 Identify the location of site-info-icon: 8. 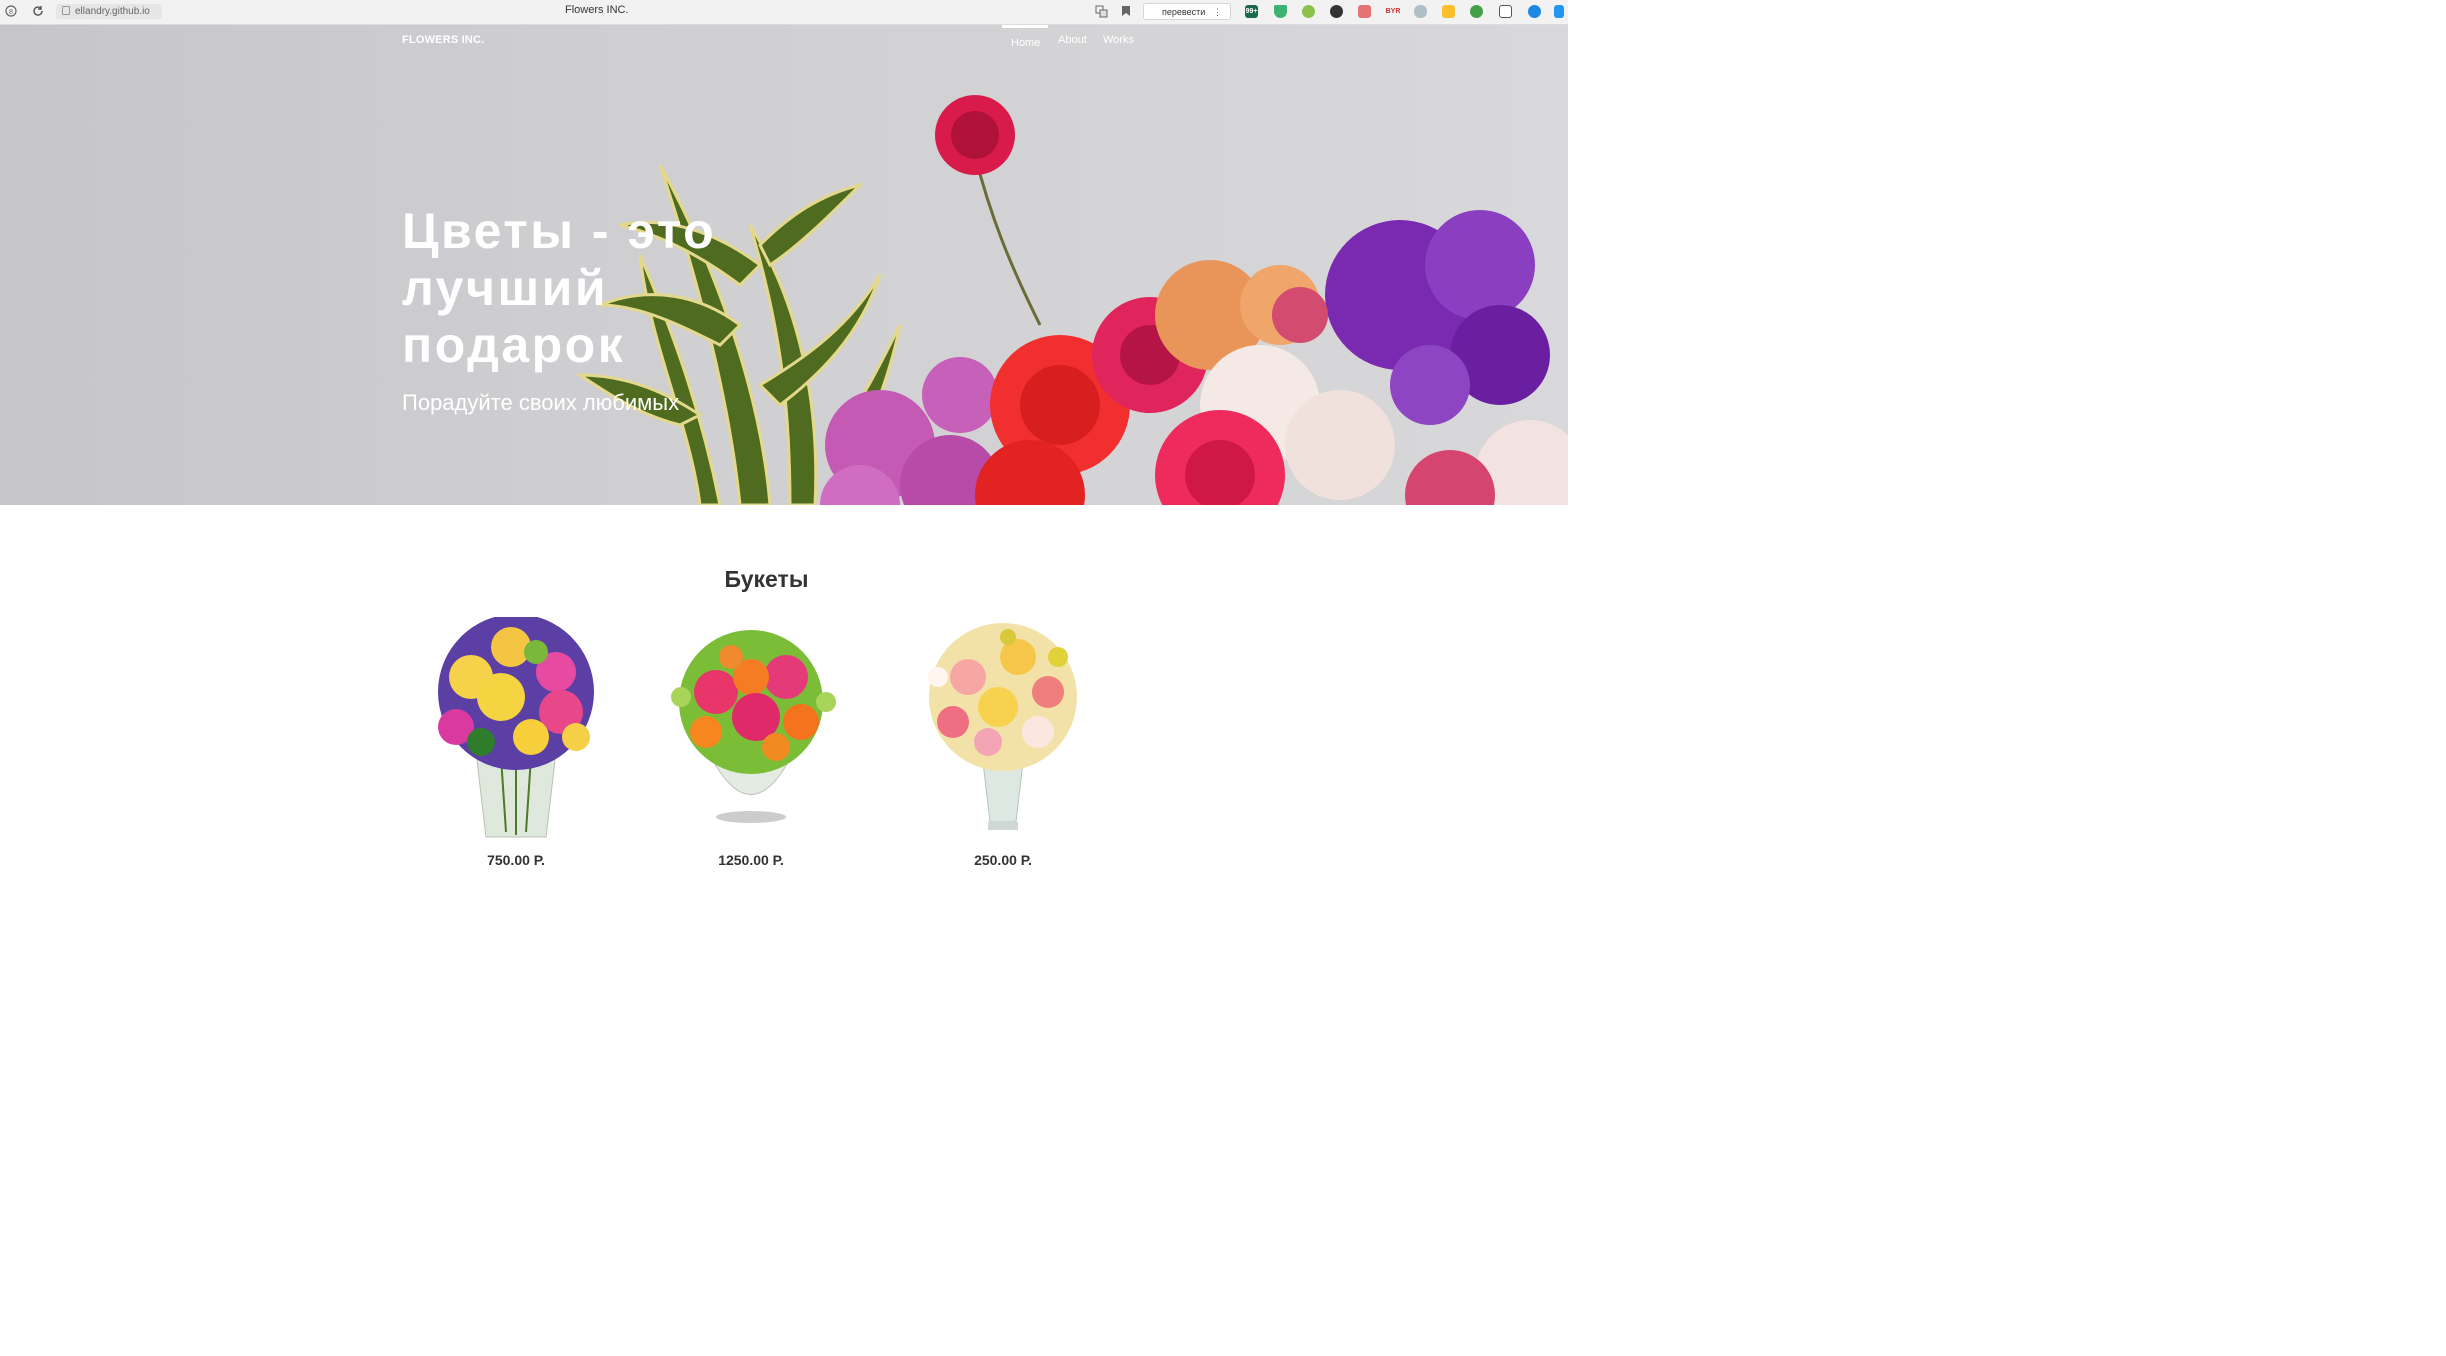
(11, 11).